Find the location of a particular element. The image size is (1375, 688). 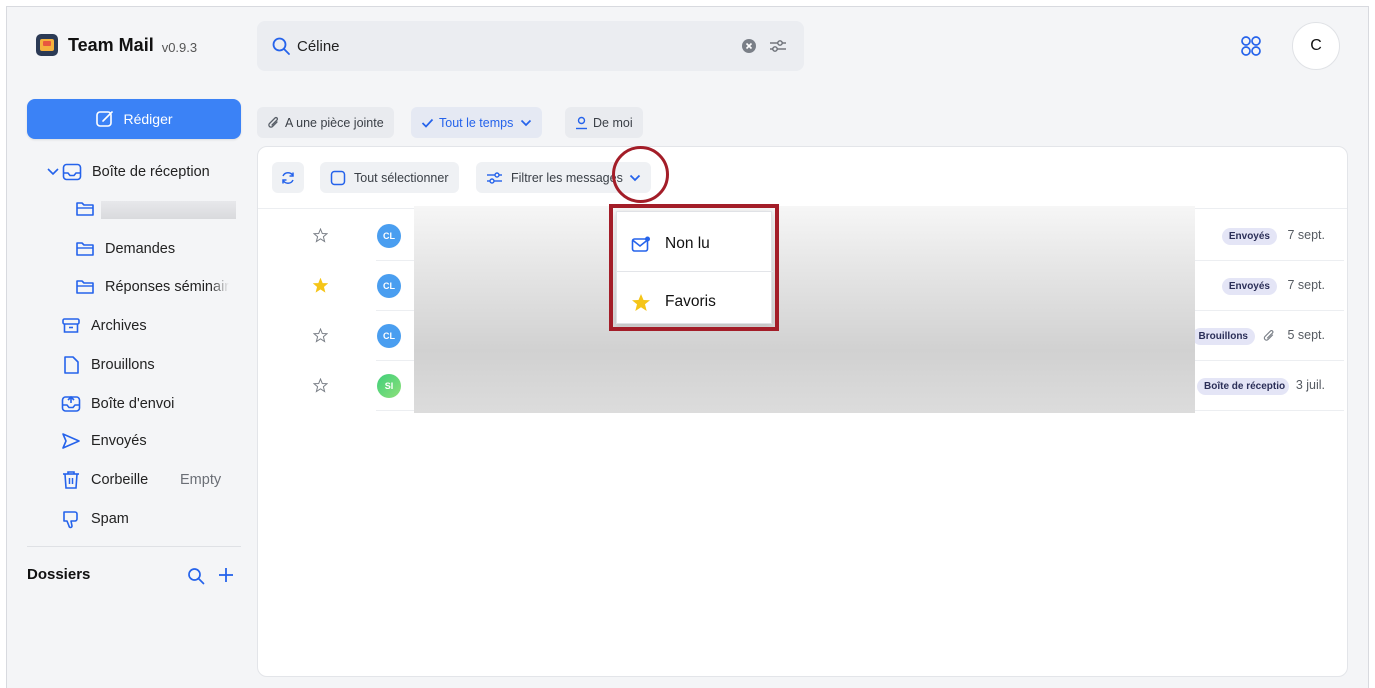

star-filled-icon is located at coordinates (320, 285).